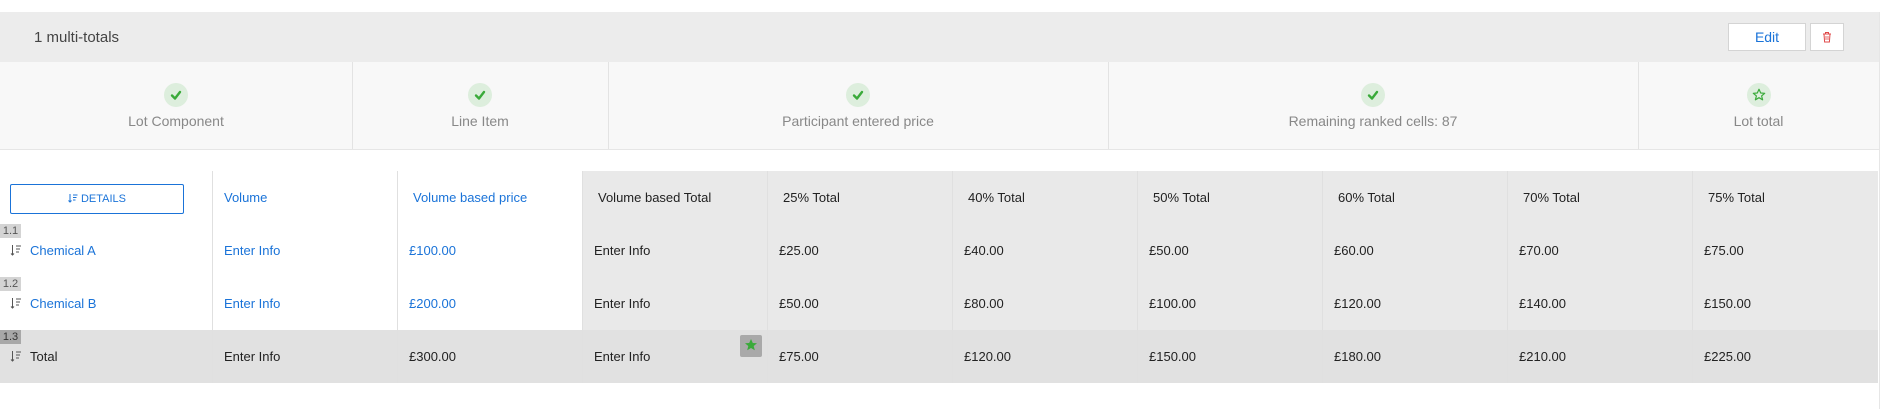 The image size is (1880, 409). What do you see at coordinates (77, 37) in the screenshot?
I see `section-title: 1 multi-totals` at bounding box center [77, 37].